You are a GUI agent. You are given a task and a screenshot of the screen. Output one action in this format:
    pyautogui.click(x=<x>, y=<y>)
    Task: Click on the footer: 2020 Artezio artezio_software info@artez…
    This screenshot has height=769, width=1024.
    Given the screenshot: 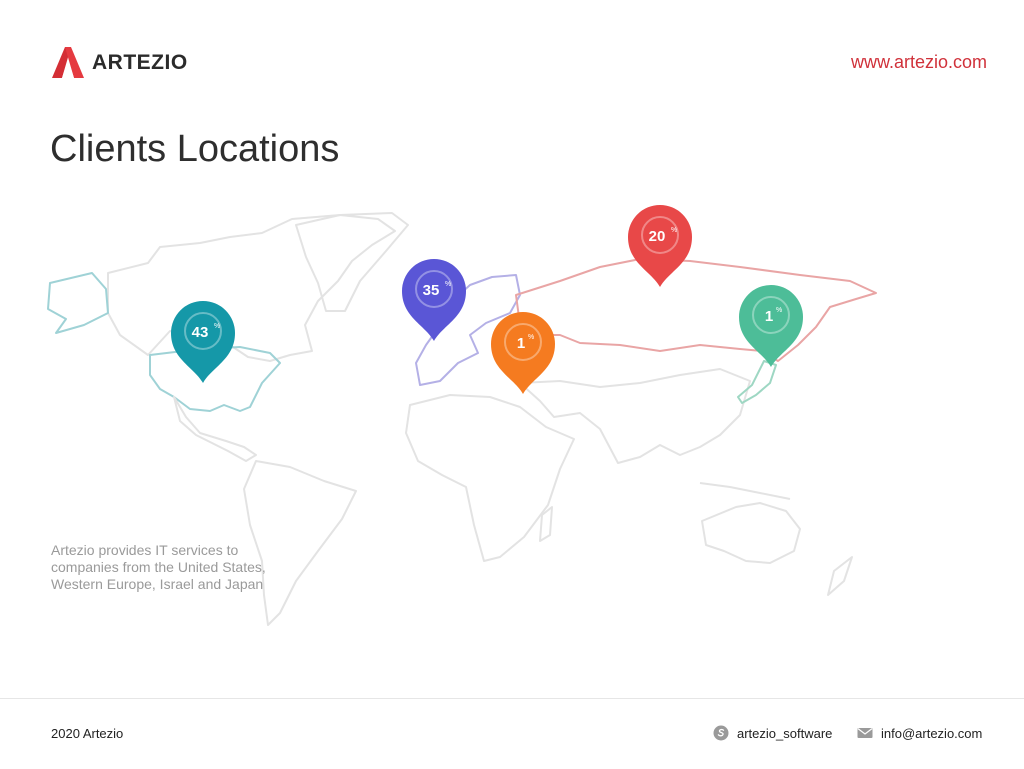 What is the action you would take?
    pyautogui.click(x=512, y=733)
    